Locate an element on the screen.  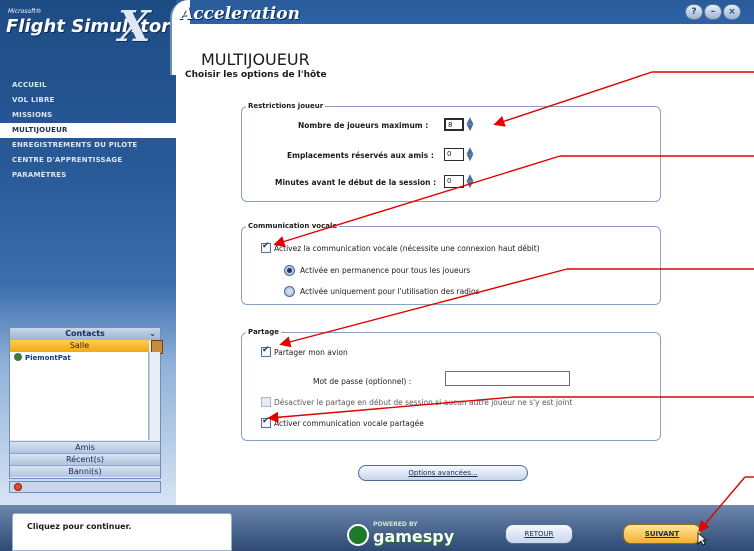
nav-item-accueil: ACCUEIL is located at coordinates (88, 85).